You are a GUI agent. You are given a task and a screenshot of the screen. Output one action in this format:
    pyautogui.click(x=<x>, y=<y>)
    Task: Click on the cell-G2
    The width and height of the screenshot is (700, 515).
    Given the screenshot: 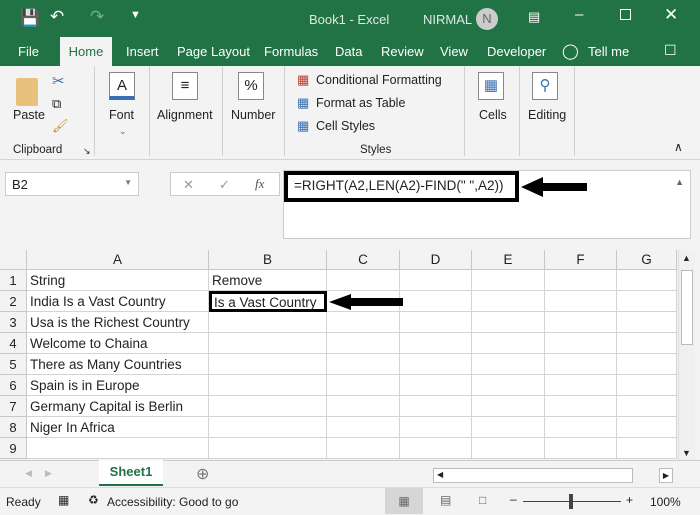 What is the action you would take?
    pyautogui.click(x=647, y=301)
    